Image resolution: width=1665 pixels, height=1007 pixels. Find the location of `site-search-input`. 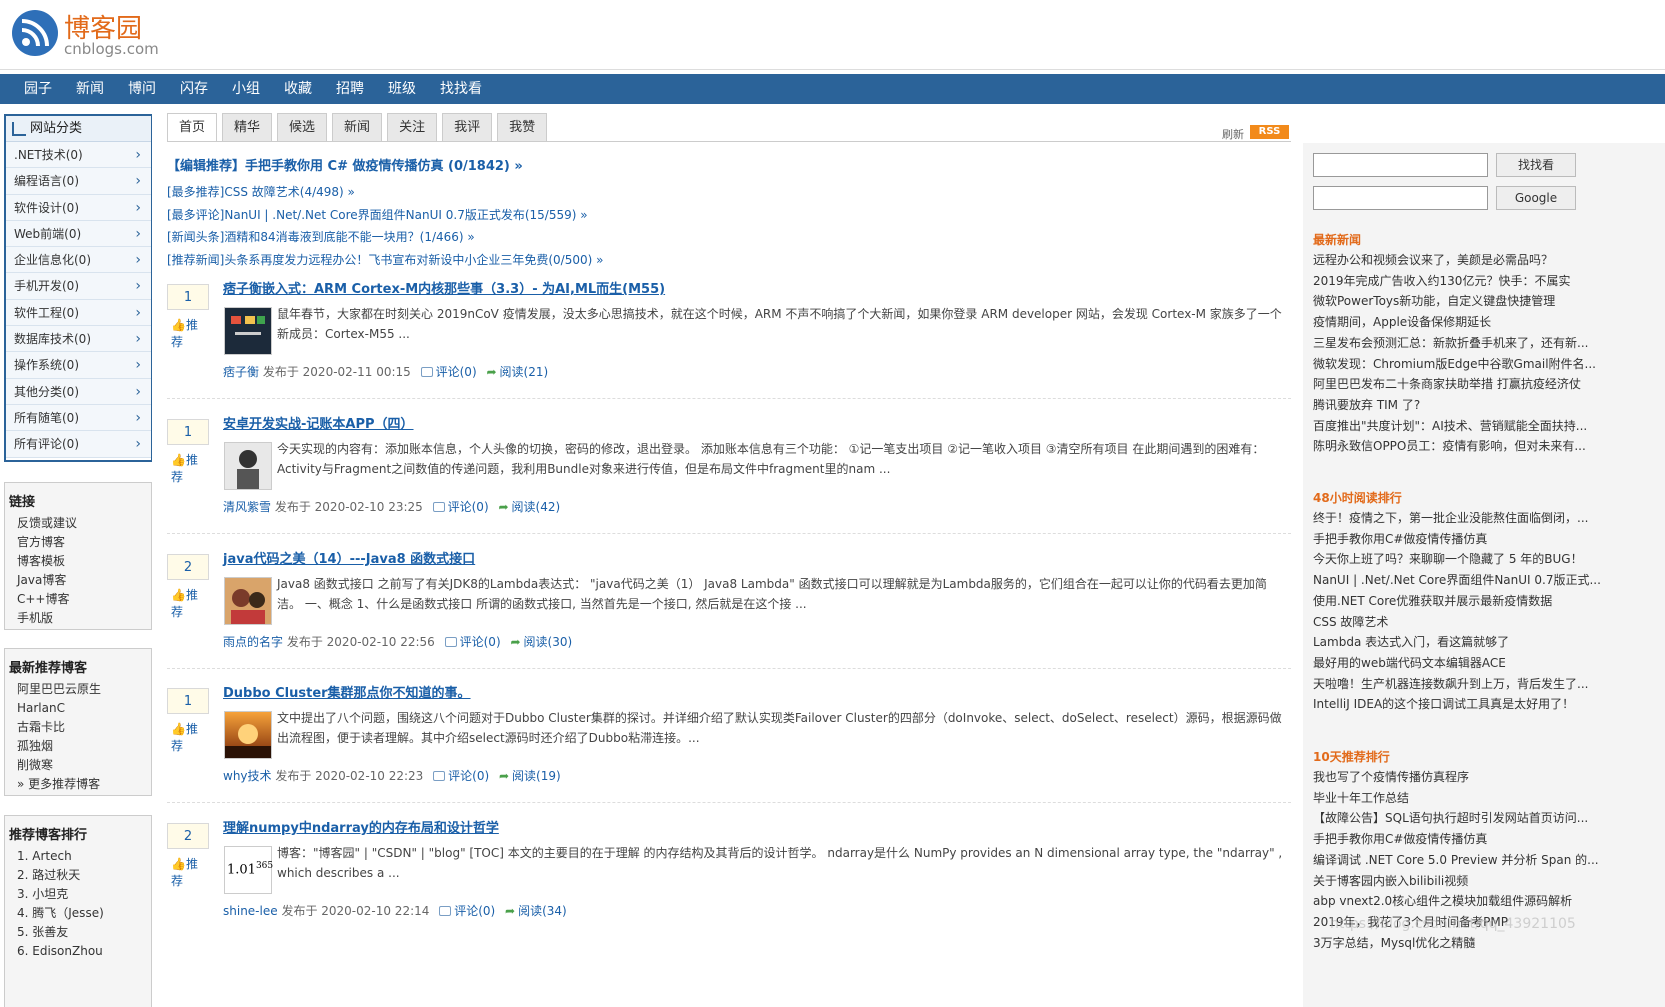

site-search-input is located at coordinates (1400, 165).